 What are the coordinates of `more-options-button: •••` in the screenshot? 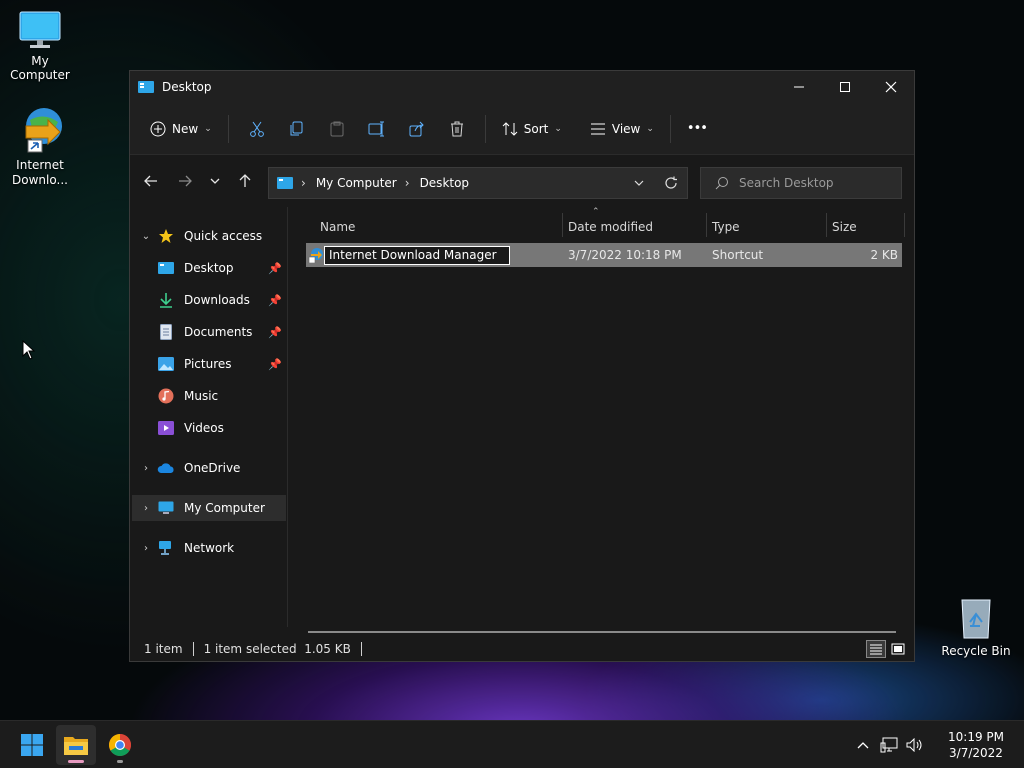 It's located at (697, 129).